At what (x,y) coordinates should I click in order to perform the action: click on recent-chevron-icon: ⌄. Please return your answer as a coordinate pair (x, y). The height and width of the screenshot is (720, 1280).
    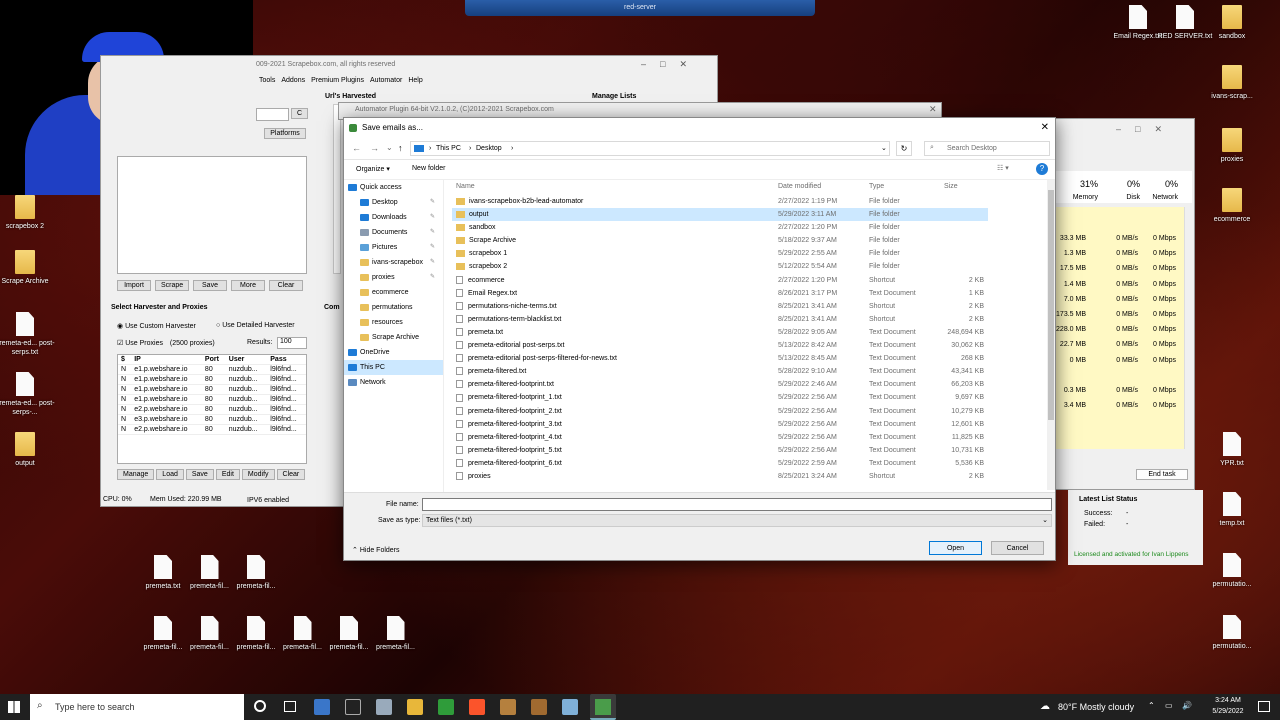
    Looking at the image, I should click on (389, 147).